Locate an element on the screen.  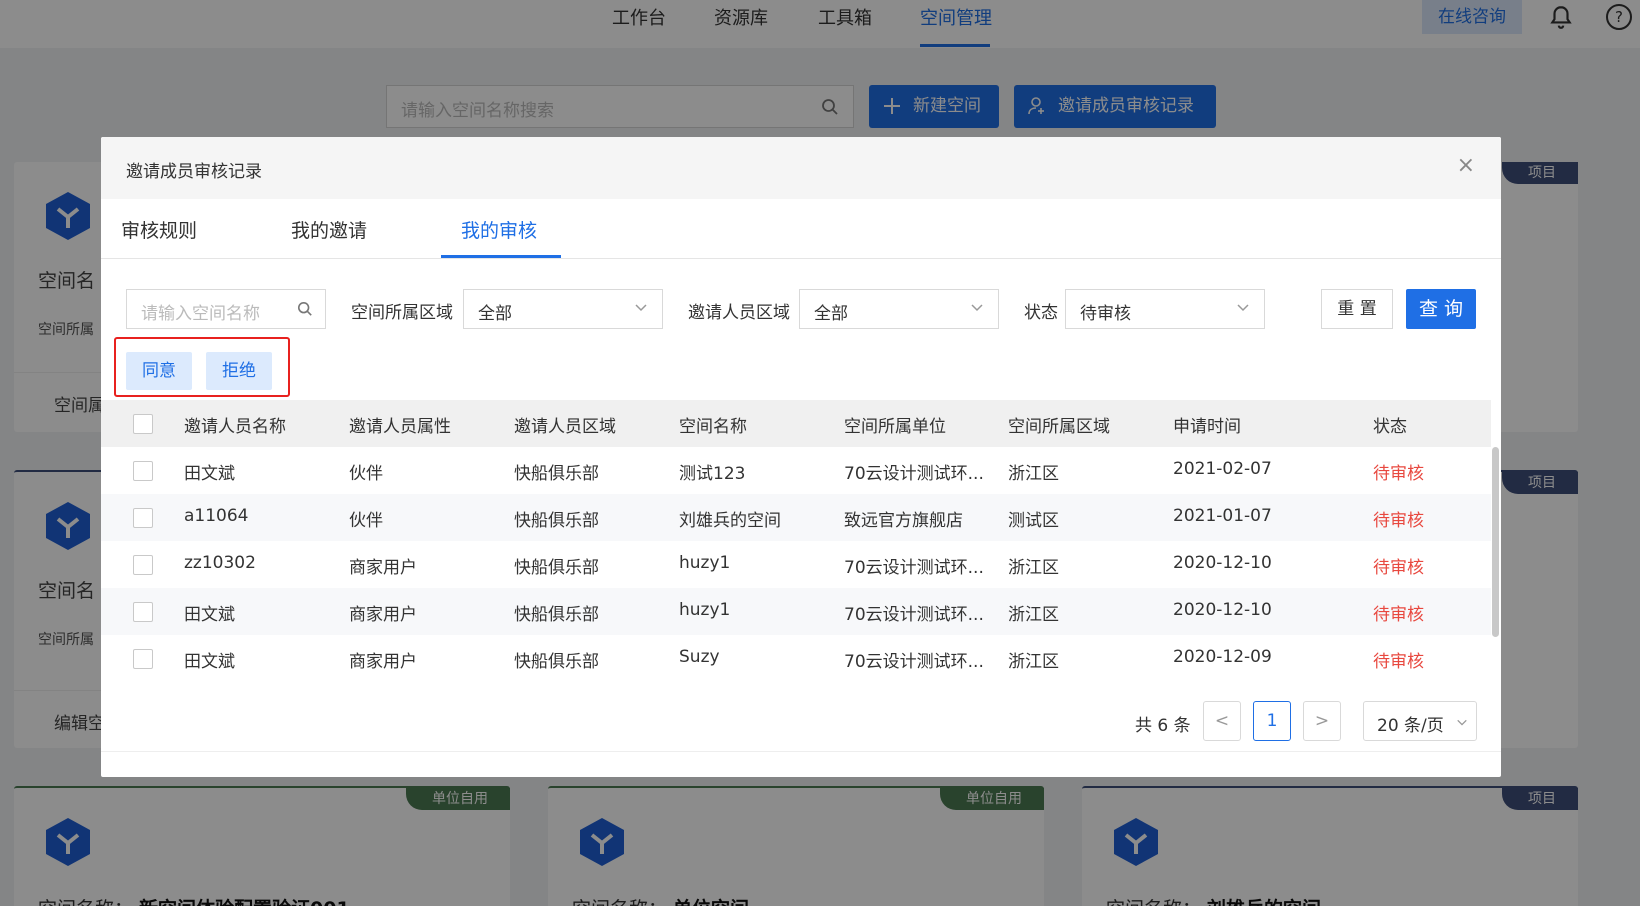
modal-header: 邀请成员审核记录 × is located at coordinates (801, 168).